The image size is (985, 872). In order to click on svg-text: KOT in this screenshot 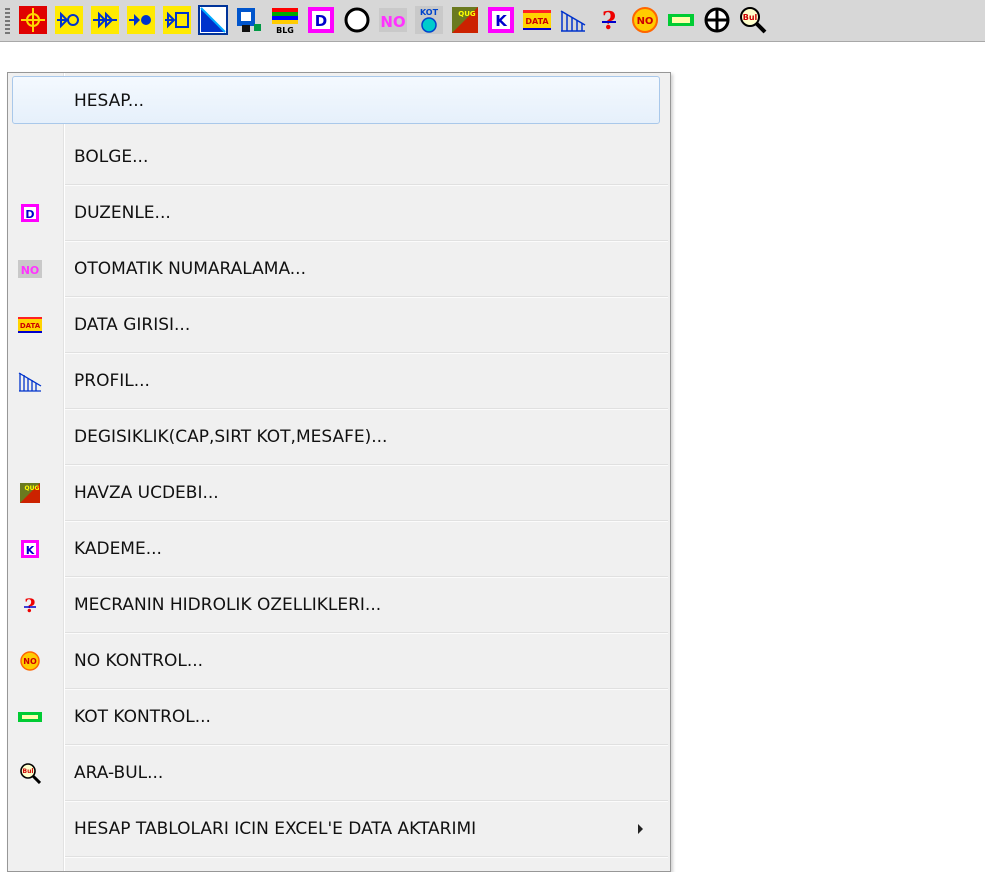, I will do `click(429, 12)`.